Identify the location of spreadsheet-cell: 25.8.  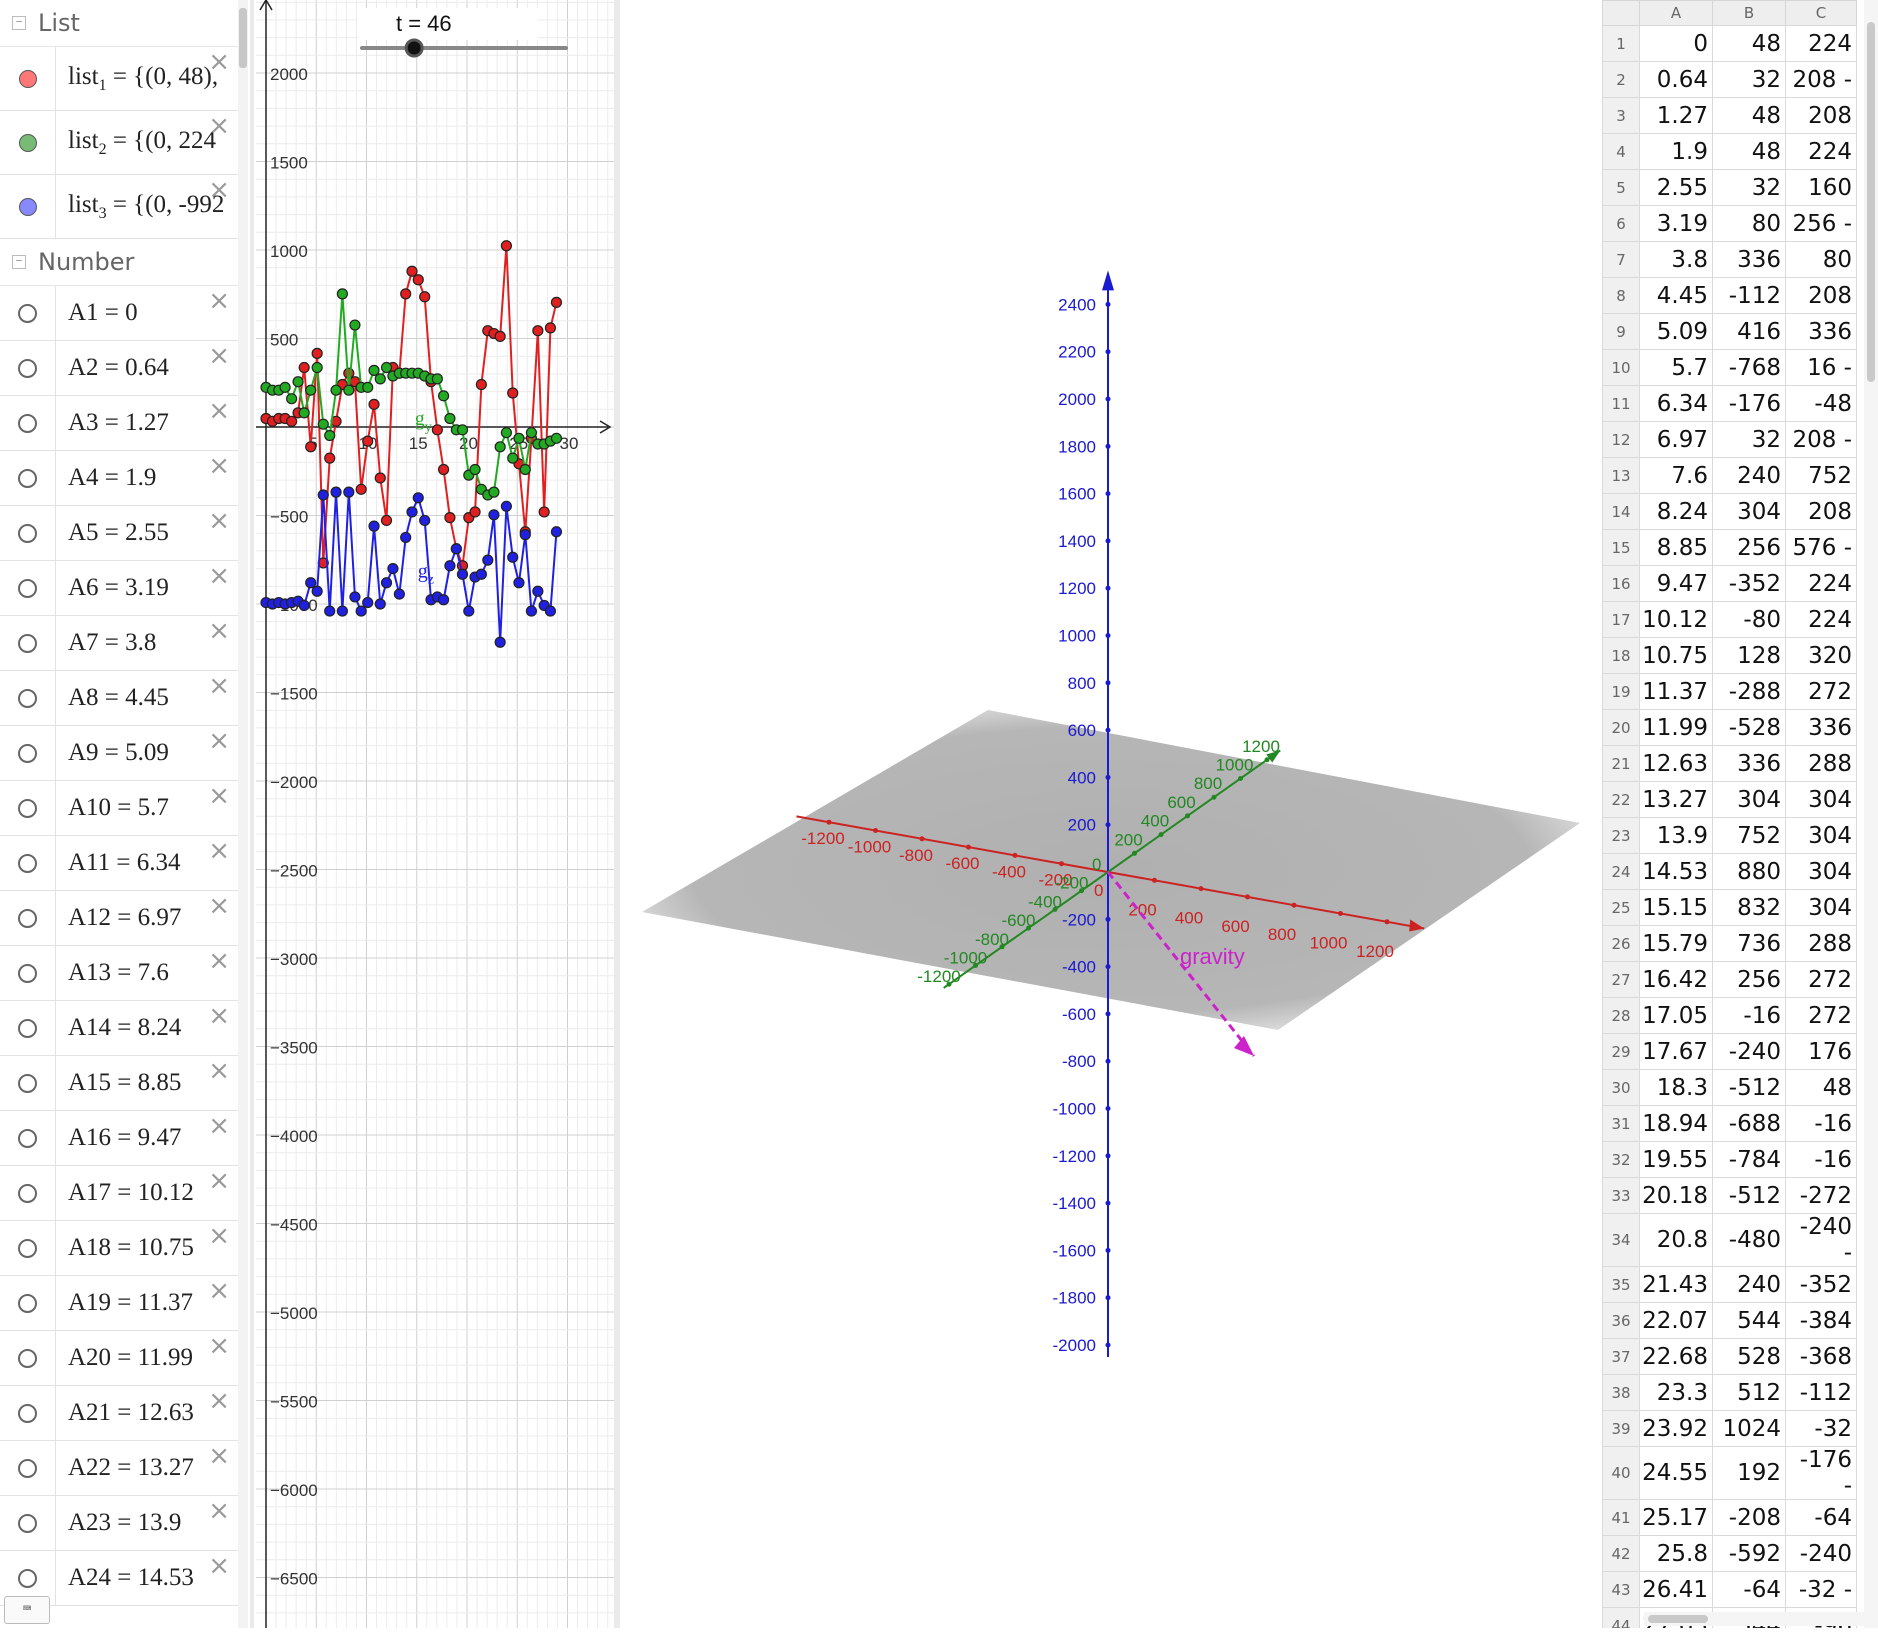
(1676, 1553).